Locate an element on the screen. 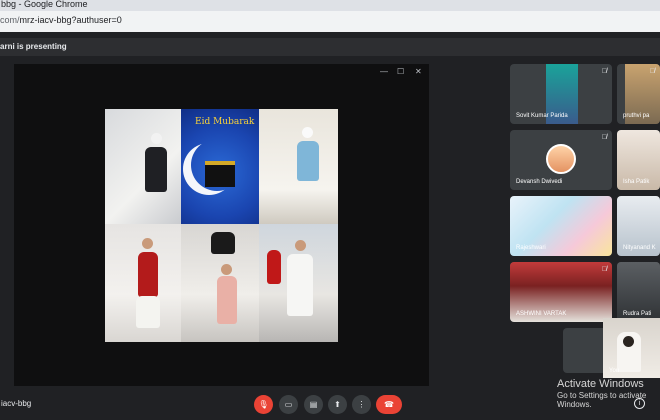 The width and height of the screenshot is (660, 420). camera-toggle-button: ▭ is located at coordinates (288, 404).